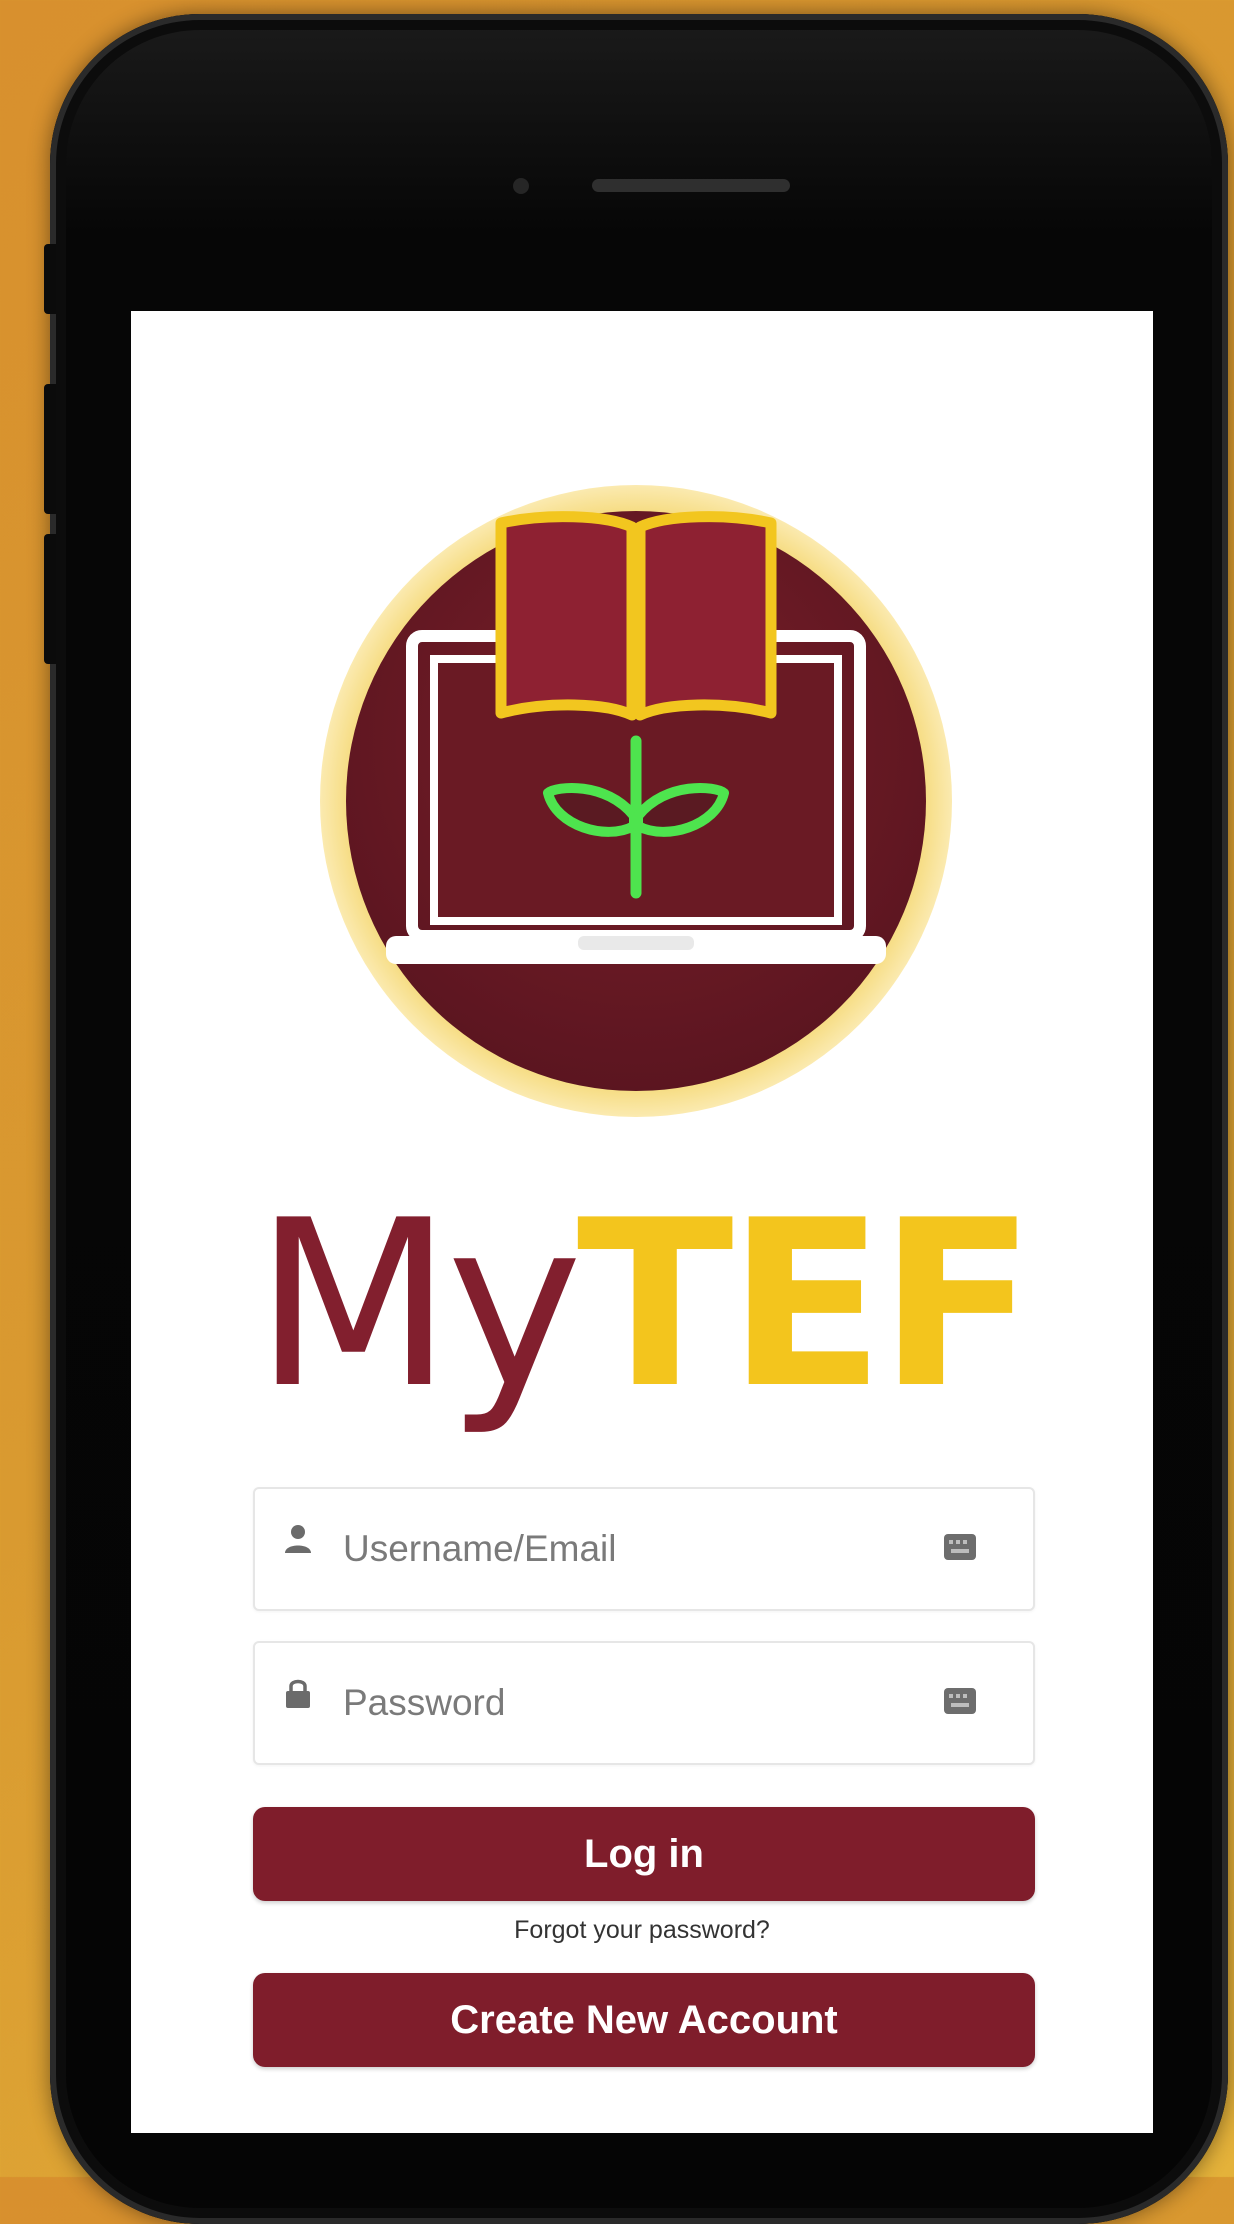 The height and width of the screenshot is (2224, 1234). I want to click on username-input, so click(623, 1549).